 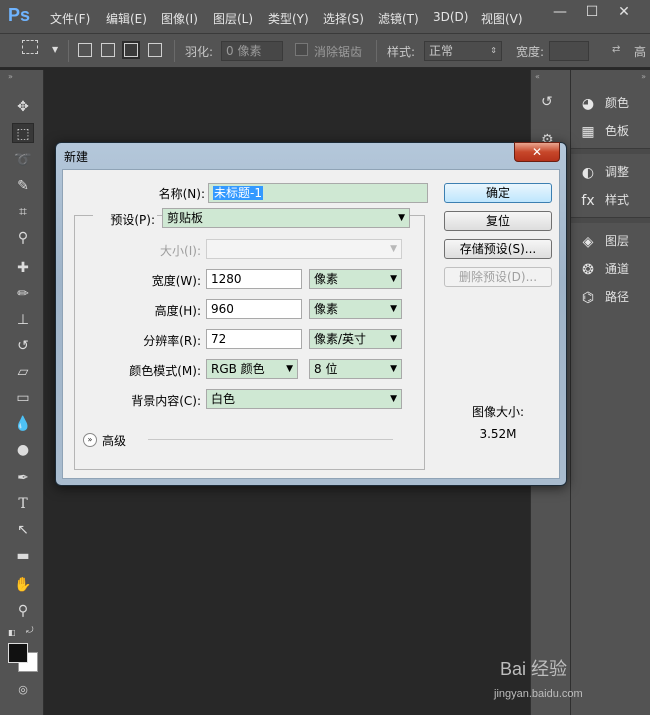 What do you see at coordinates (23, 585) in the screenshot?
I see `hand-tool-icon: ✋` at bounding box center [23, 585].